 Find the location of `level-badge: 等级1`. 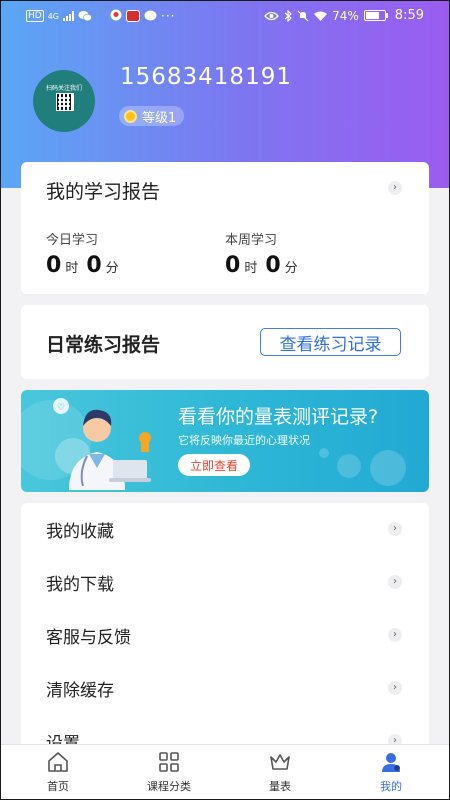

level-badge: 等级1 is located at coordinates (152, 116).